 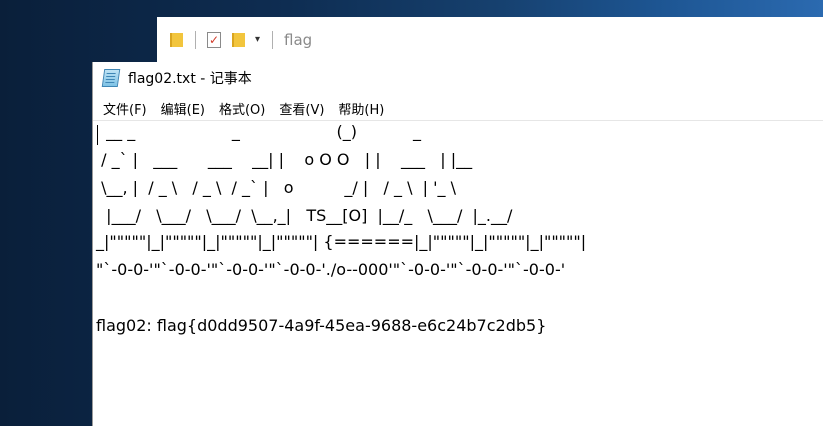 What do you see at coordinates (458, 108) in the screenshot?
I see `menu-bar: 文件(F) 编辑(E) 格式(O) 查看(V) 帮助(H)` at bounding box center [458, 108].